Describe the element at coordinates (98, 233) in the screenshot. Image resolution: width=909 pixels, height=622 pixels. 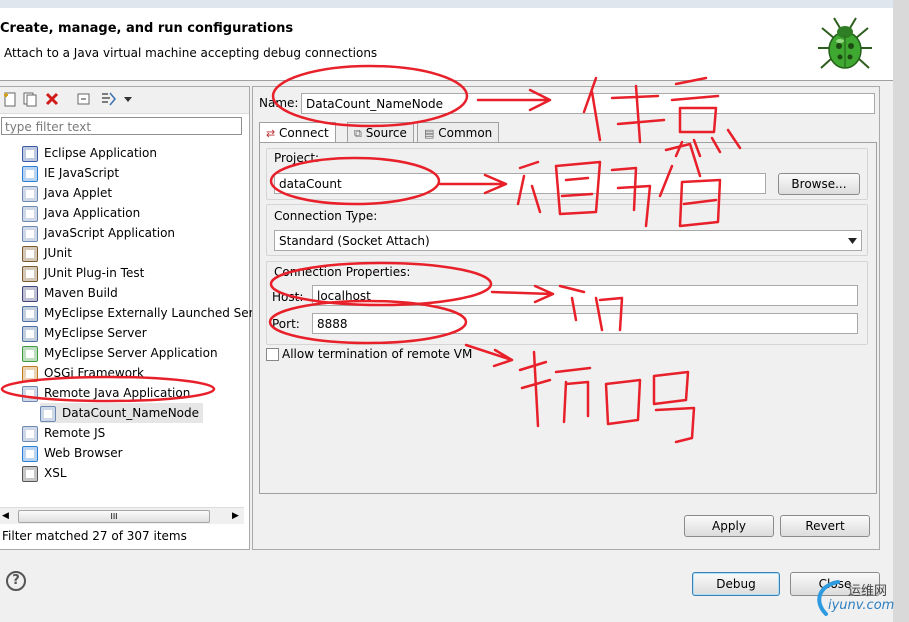
I see `tree-item: JavaScript Application` at that location.